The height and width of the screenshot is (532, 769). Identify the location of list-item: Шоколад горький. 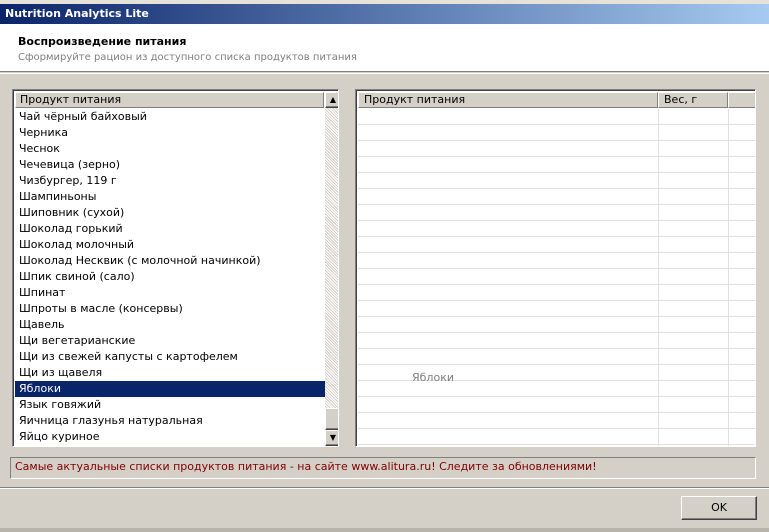
(170, 229).